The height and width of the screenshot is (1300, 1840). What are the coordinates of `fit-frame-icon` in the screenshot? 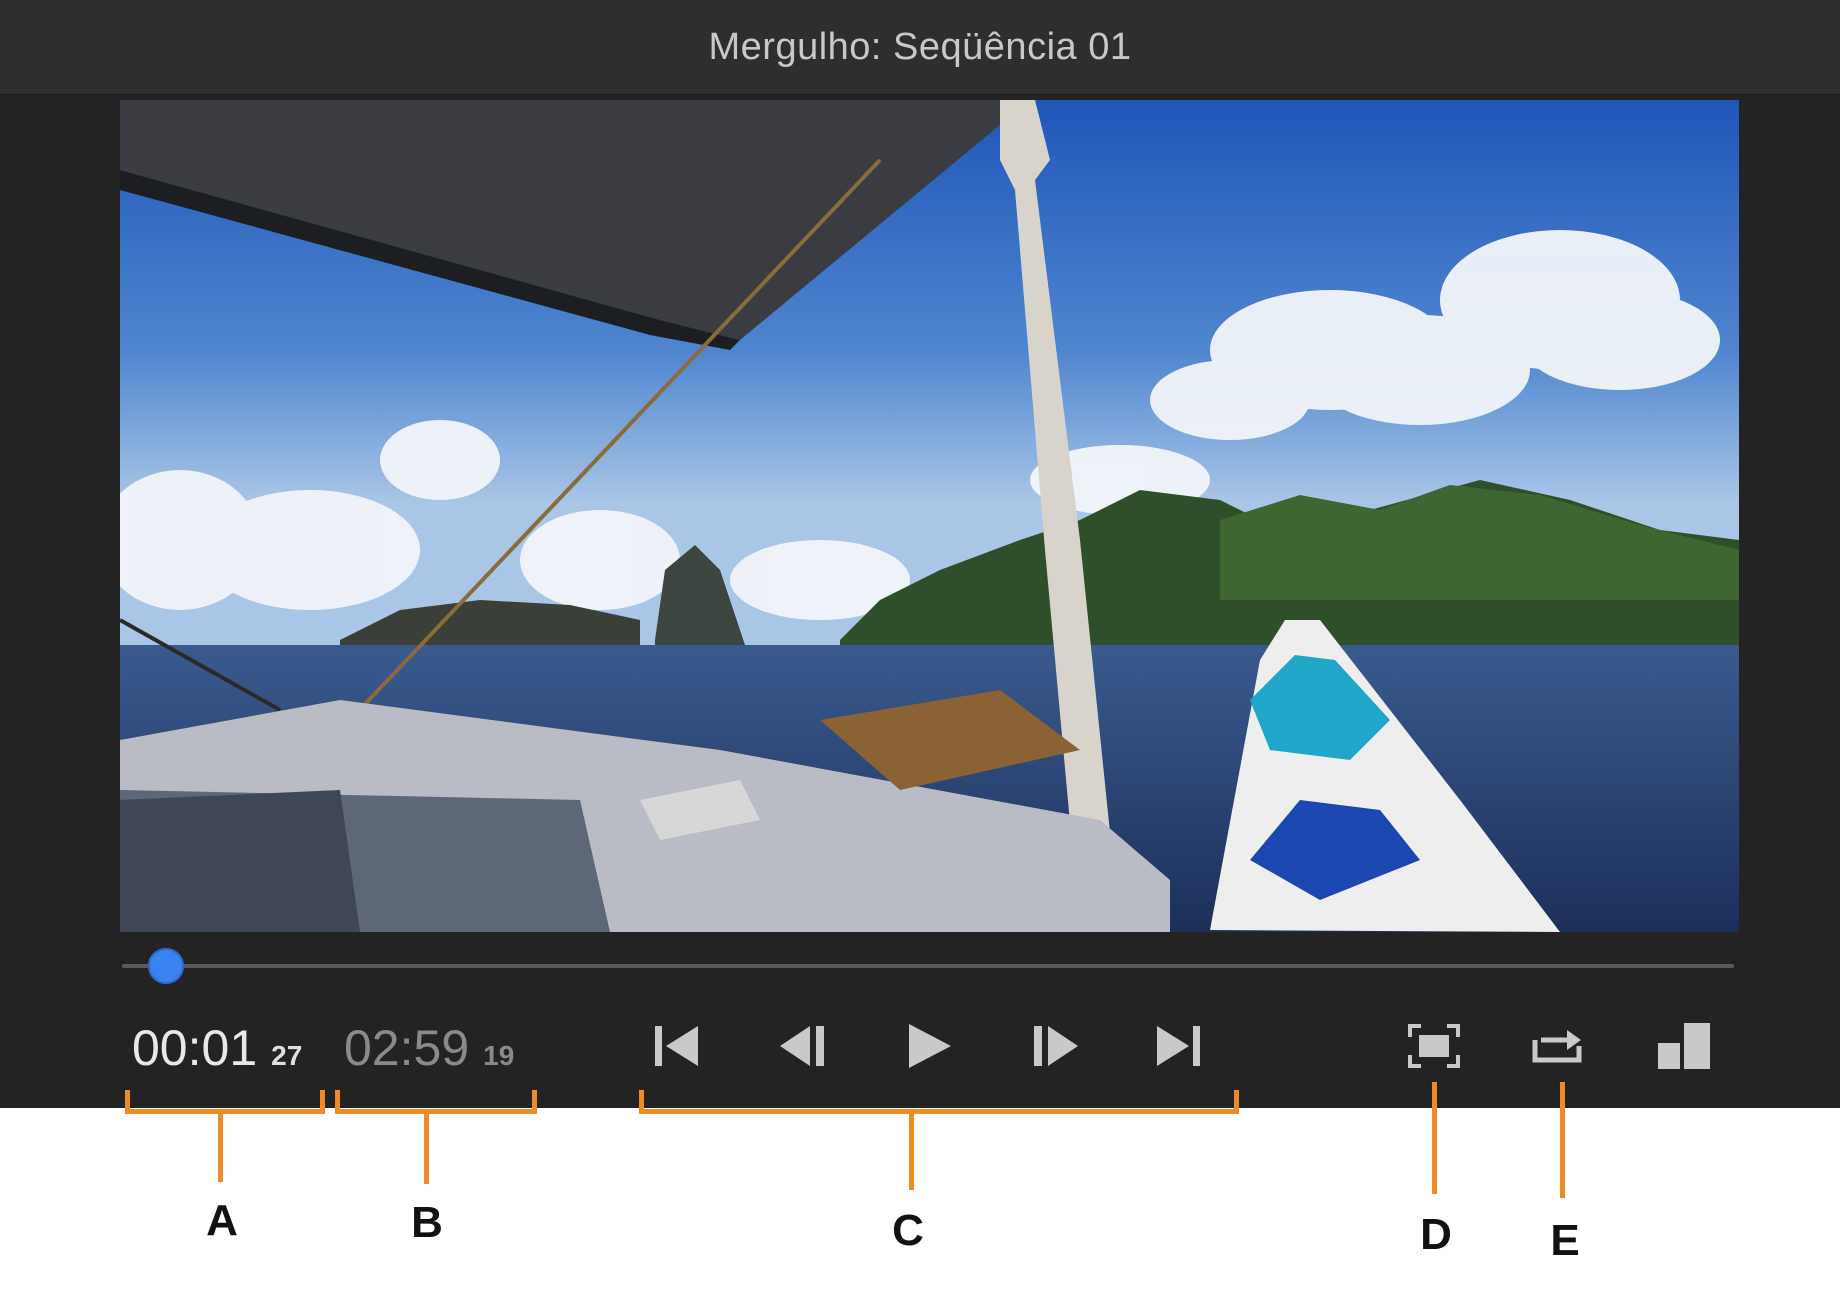 It's located at (1434, 1046).